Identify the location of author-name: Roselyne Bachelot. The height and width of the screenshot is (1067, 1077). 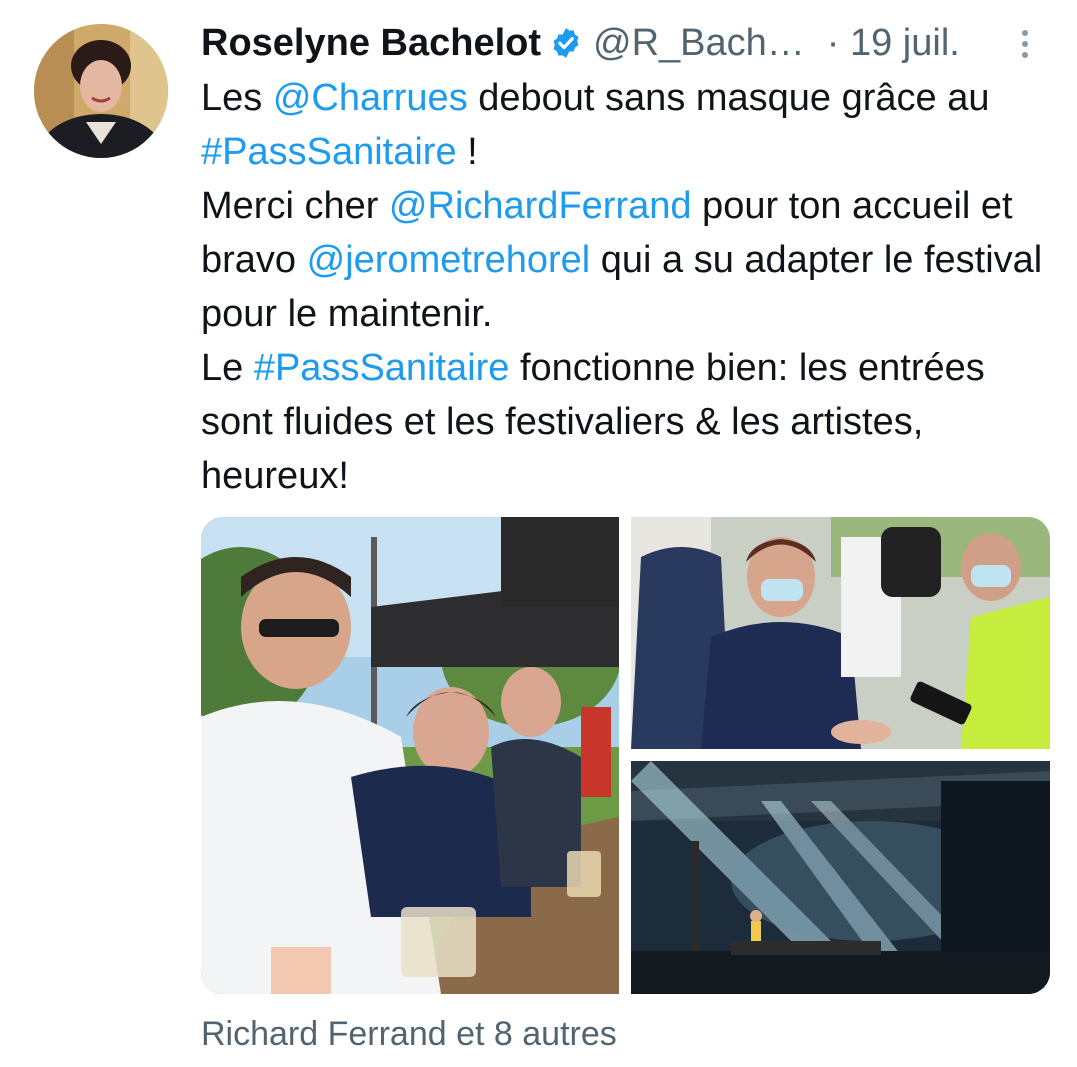
(371, 43).